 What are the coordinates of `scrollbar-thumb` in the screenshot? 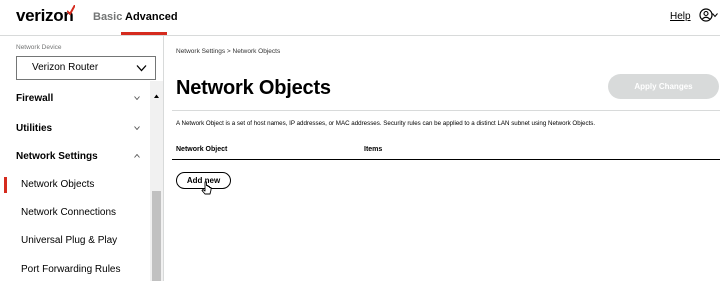 It's located at (156, 236).